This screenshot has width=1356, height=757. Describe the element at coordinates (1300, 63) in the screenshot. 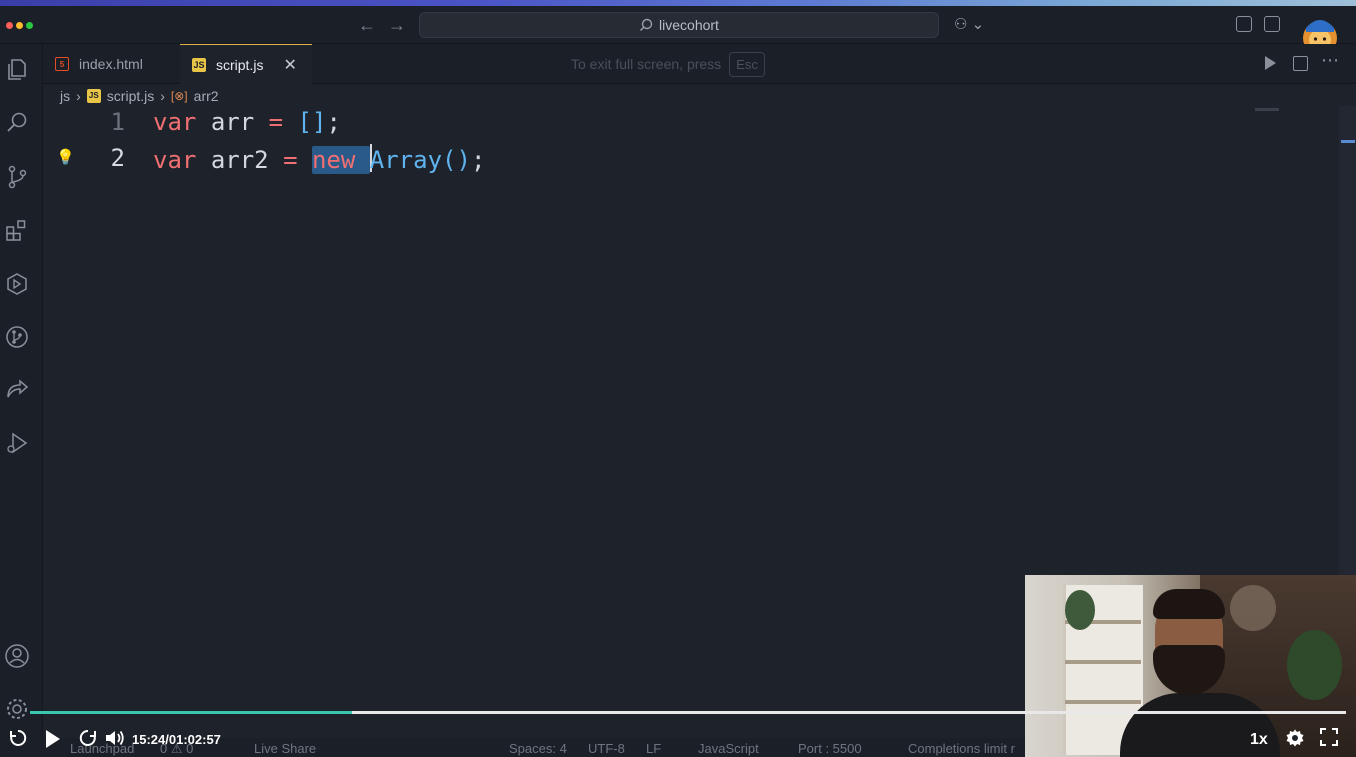

I see `split-editor-icon` at that location.